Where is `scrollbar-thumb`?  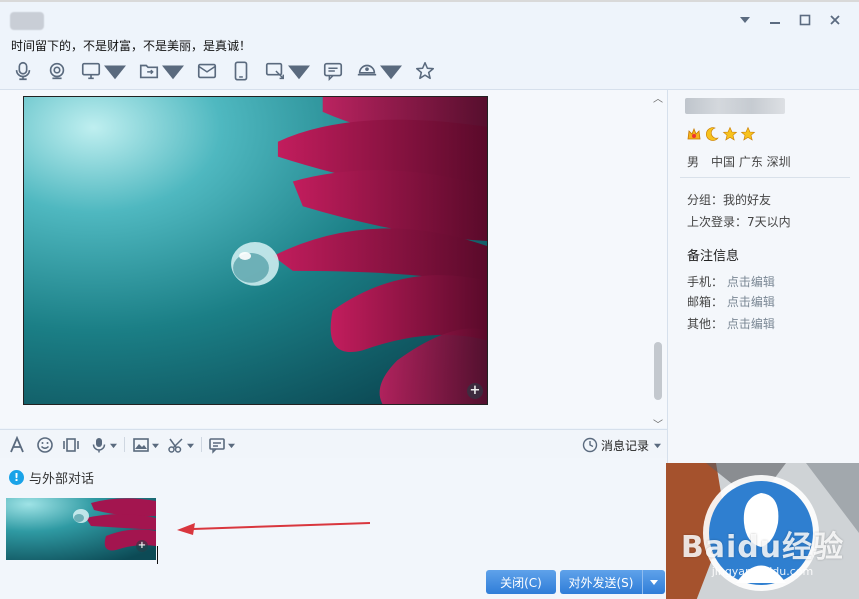 scrollbar-thumb is located at coordinates (658, 371).